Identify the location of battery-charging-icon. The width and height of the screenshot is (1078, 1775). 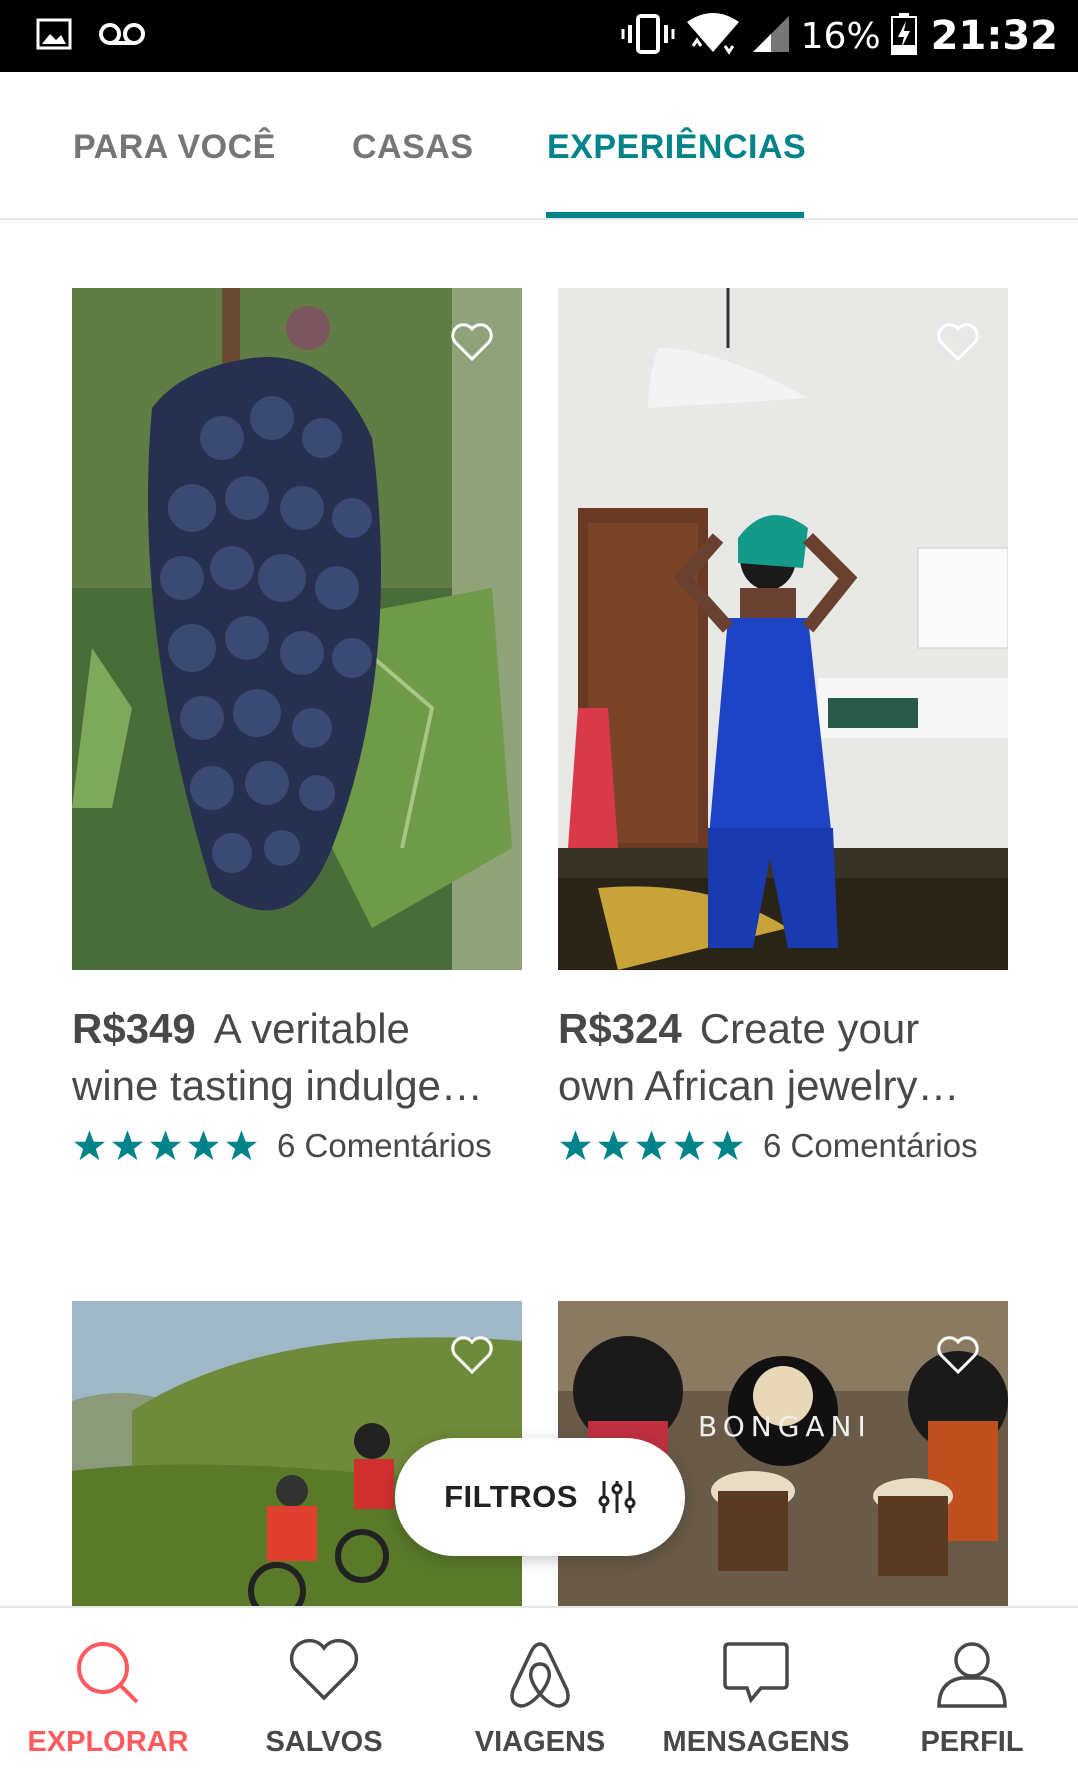
(903, 36).